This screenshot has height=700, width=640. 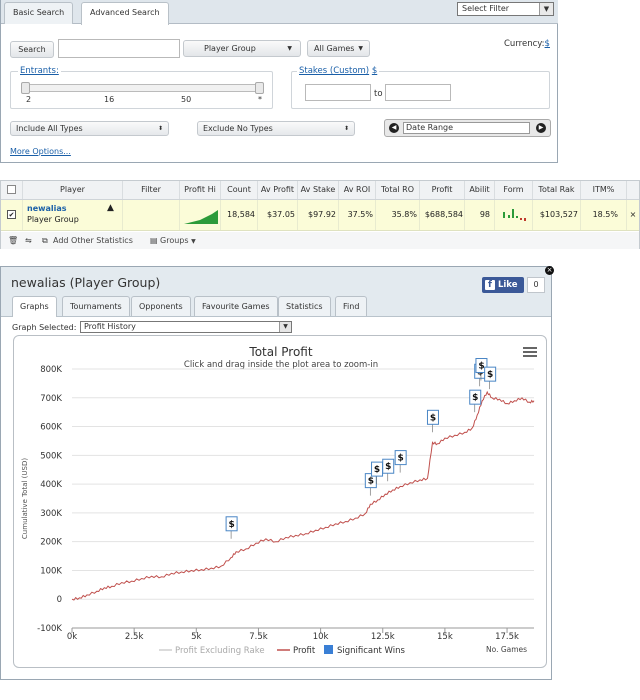 What do you see at coordinates (398, 190) in the screenshot?
I see `col-total-roi: Total RO` at bounding box center [398, 190].